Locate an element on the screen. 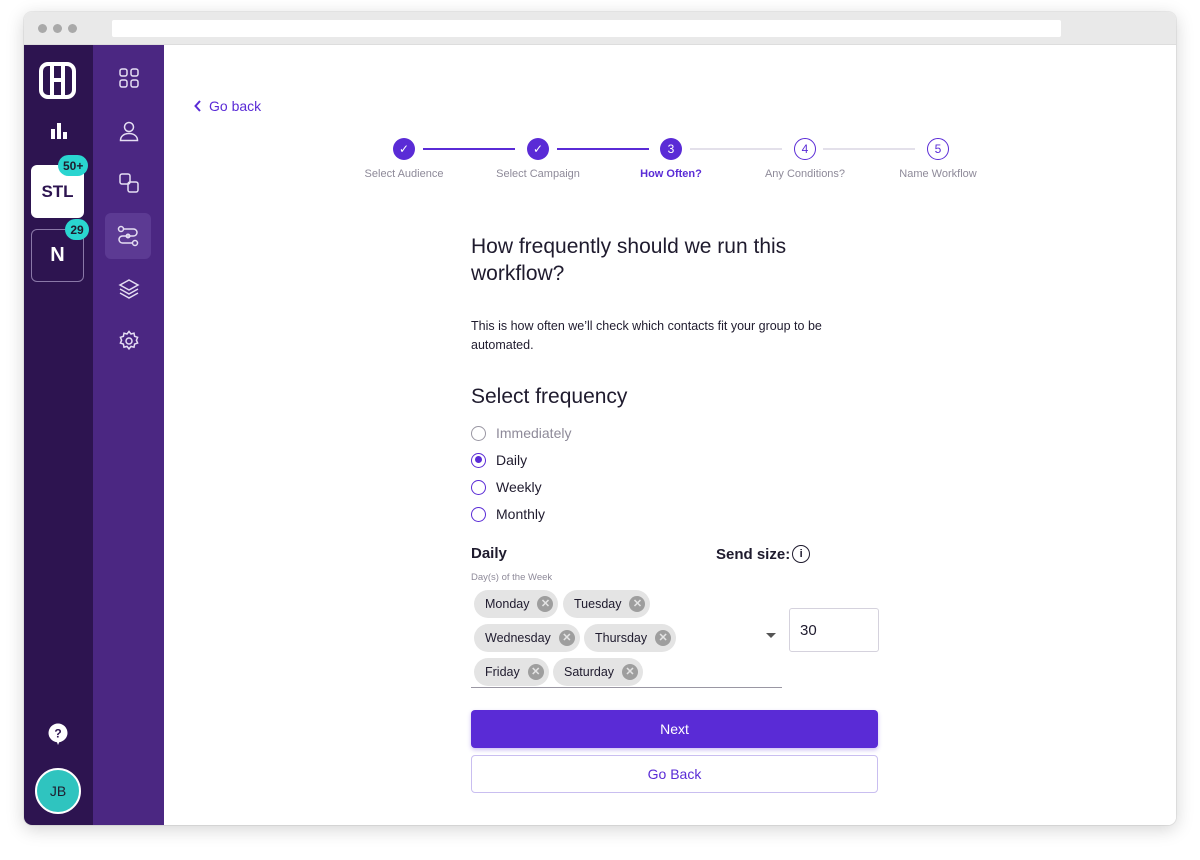  day-chip: Friday ✕ is located at coordinates (511, 672).